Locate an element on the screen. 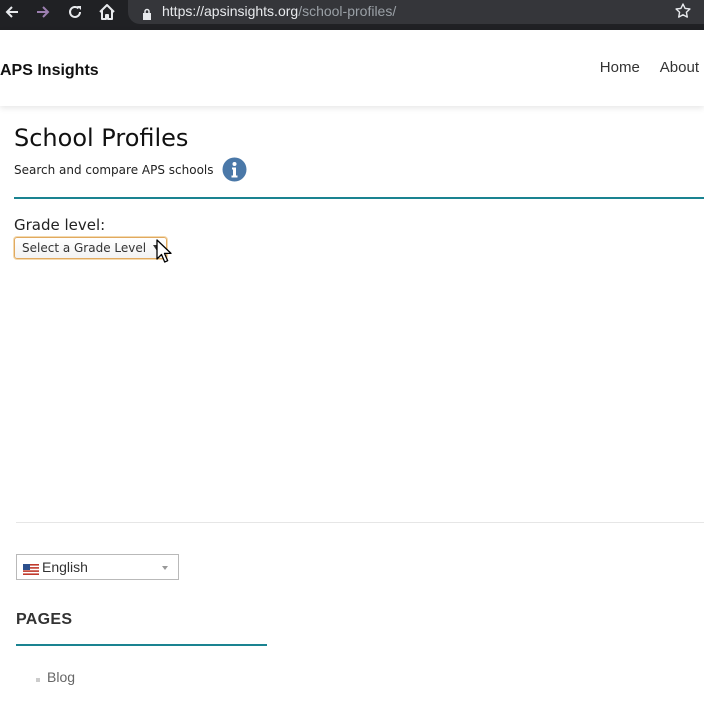 The height and width of the screenshot is (704, 704). back-icon is located at coordinates (12, 12).